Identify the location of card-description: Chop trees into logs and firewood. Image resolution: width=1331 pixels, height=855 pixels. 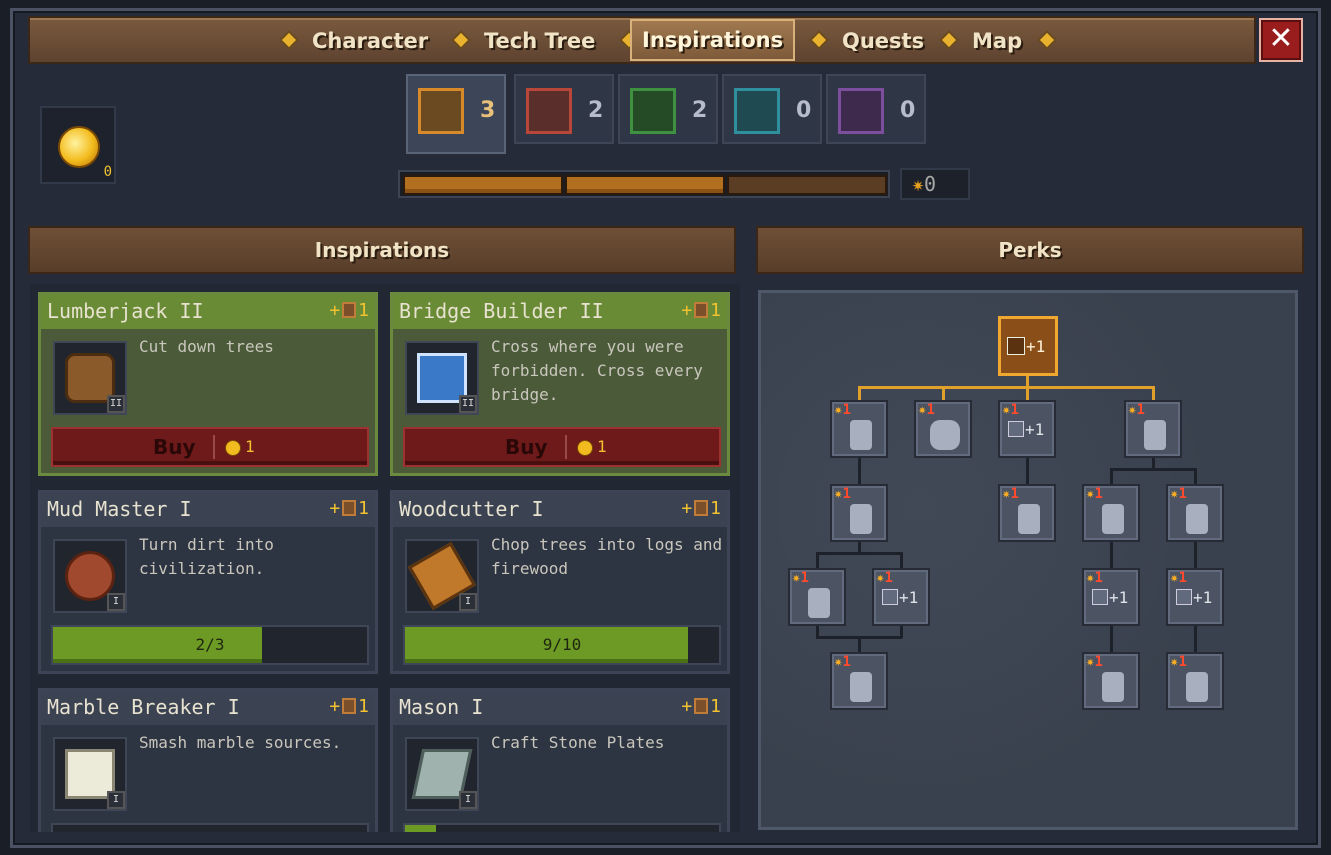
(607, 556).